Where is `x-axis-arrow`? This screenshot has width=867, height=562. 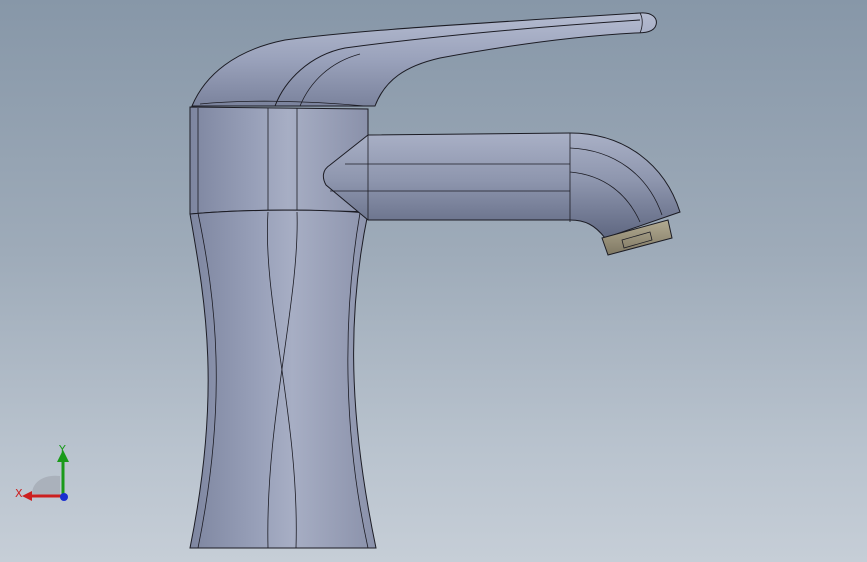 x-axis-arrow is located at coordinates (27, 496).